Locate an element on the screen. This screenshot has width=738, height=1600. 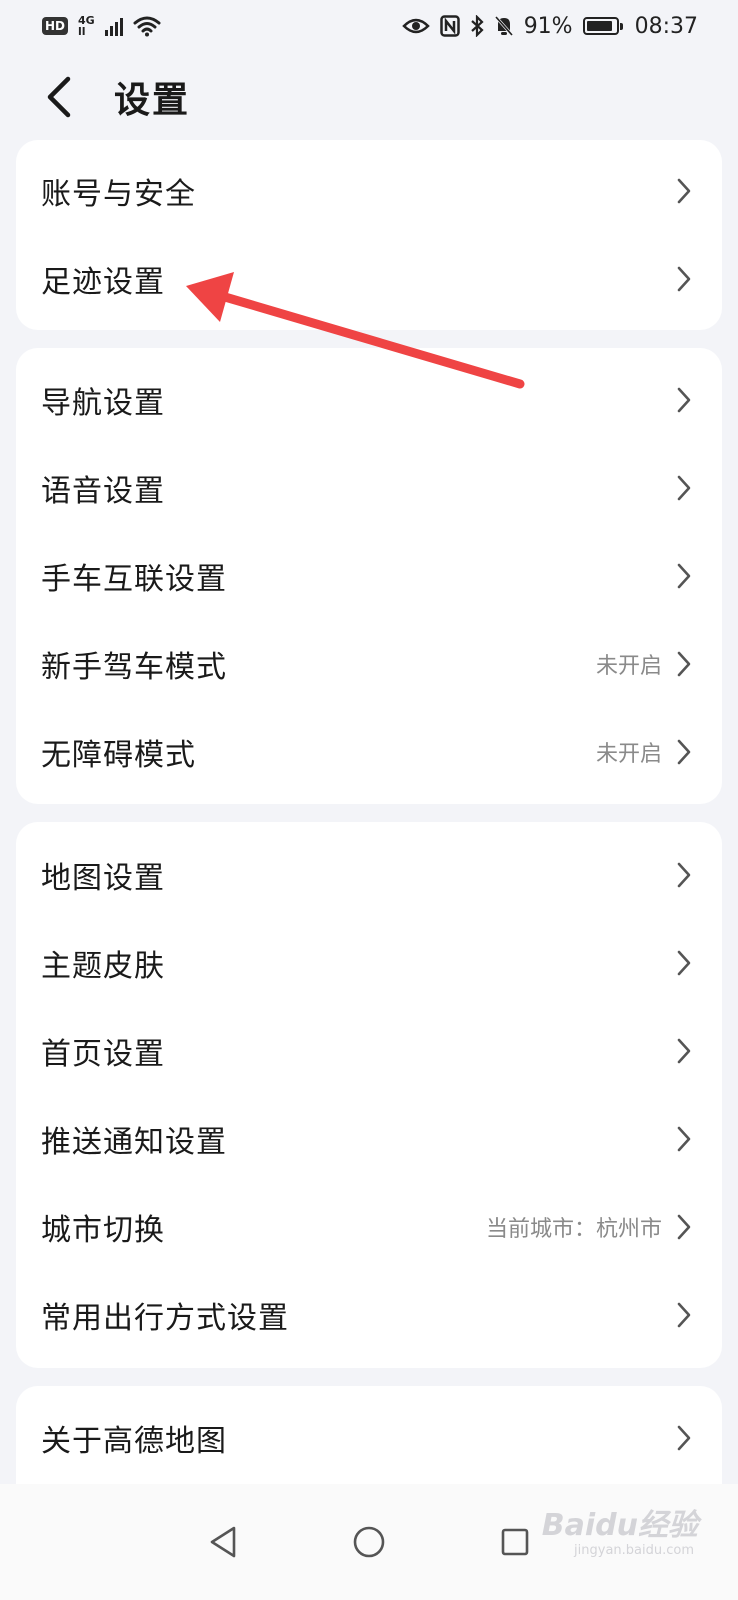
row-label: 推送通知设置 is located at coordinates (134, 1142).